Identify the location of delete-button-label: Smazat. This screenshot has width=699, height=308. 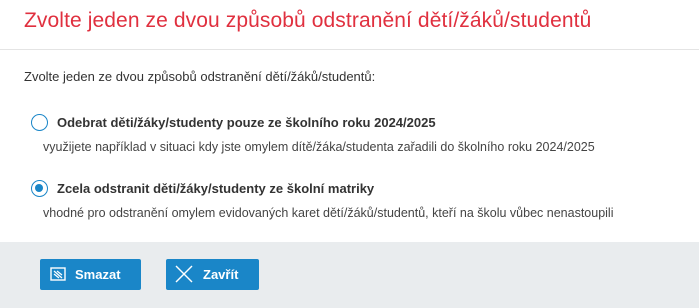
(98, 274).